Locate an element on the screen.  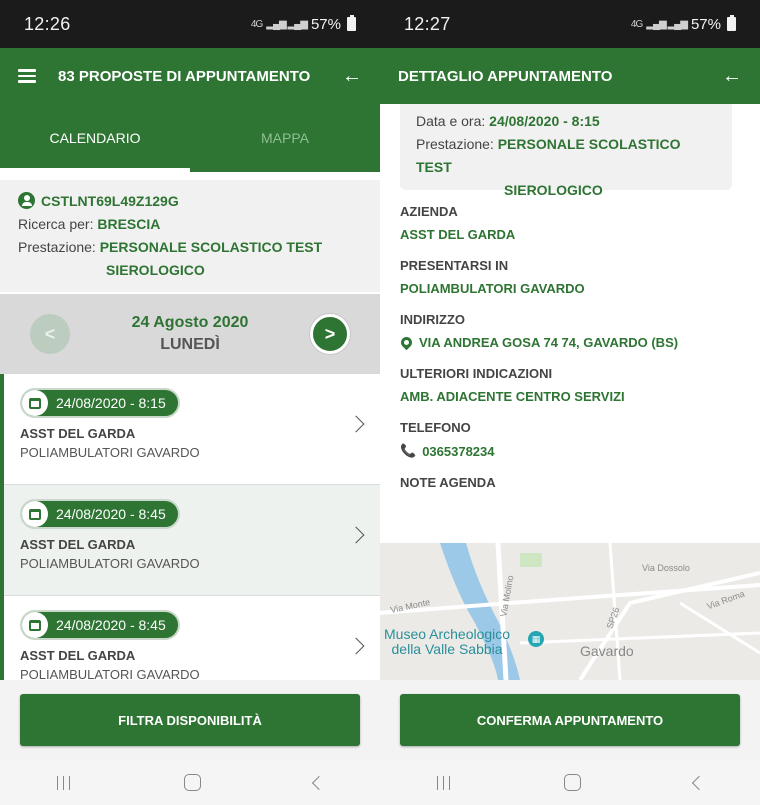
ulteriori-value: AMB. ADIACENTE CENTRO SERVIZI is located at coordinates (512, 396).